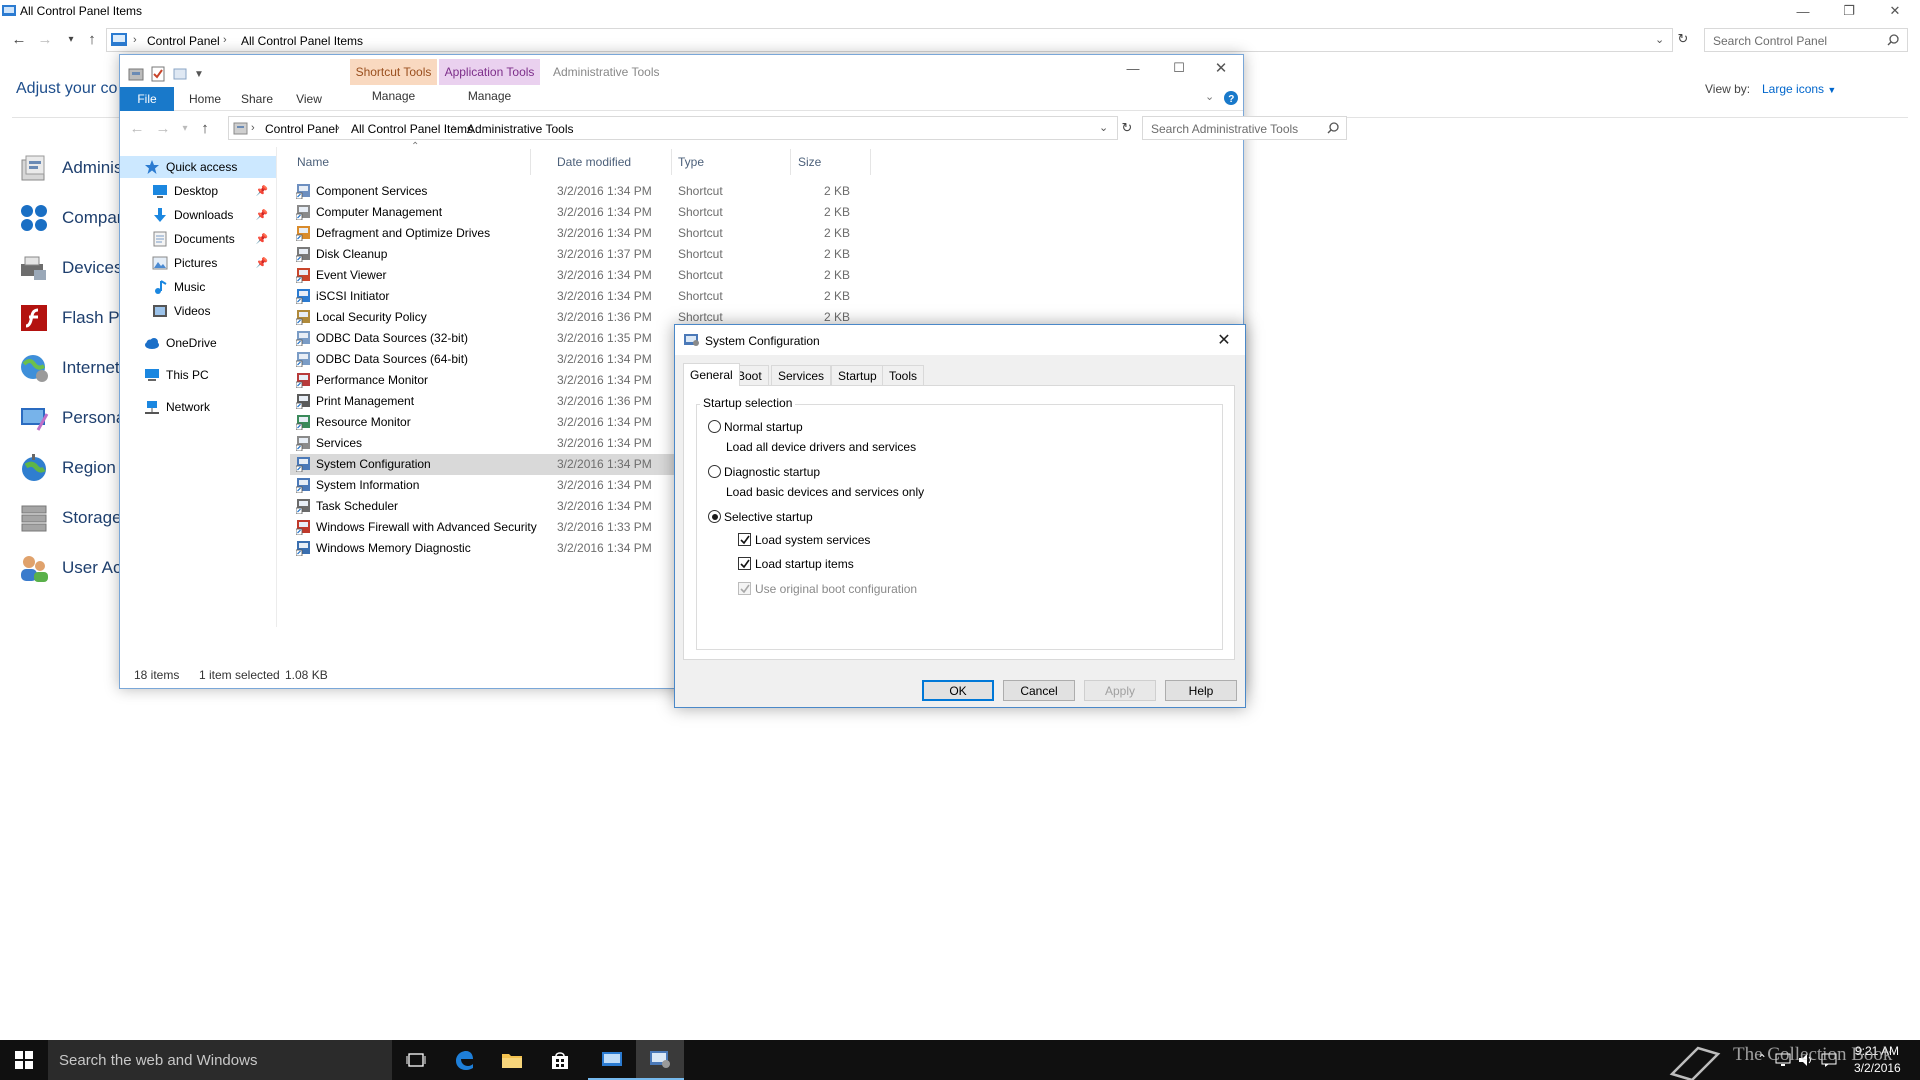 The width and height of the screenshot is (1920, 1080). What do you see at coordinates (560, 1060) in the screenshot?
I see `store-button` at bounding box center [560, 1060].